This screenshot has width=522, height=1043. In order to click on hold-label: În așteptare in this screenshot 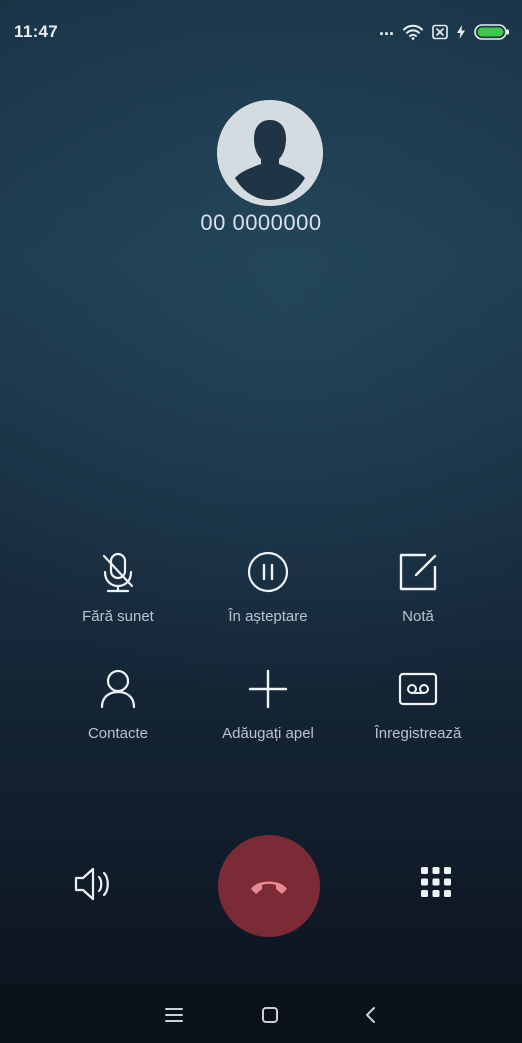, I will do `click(268, 616)`.